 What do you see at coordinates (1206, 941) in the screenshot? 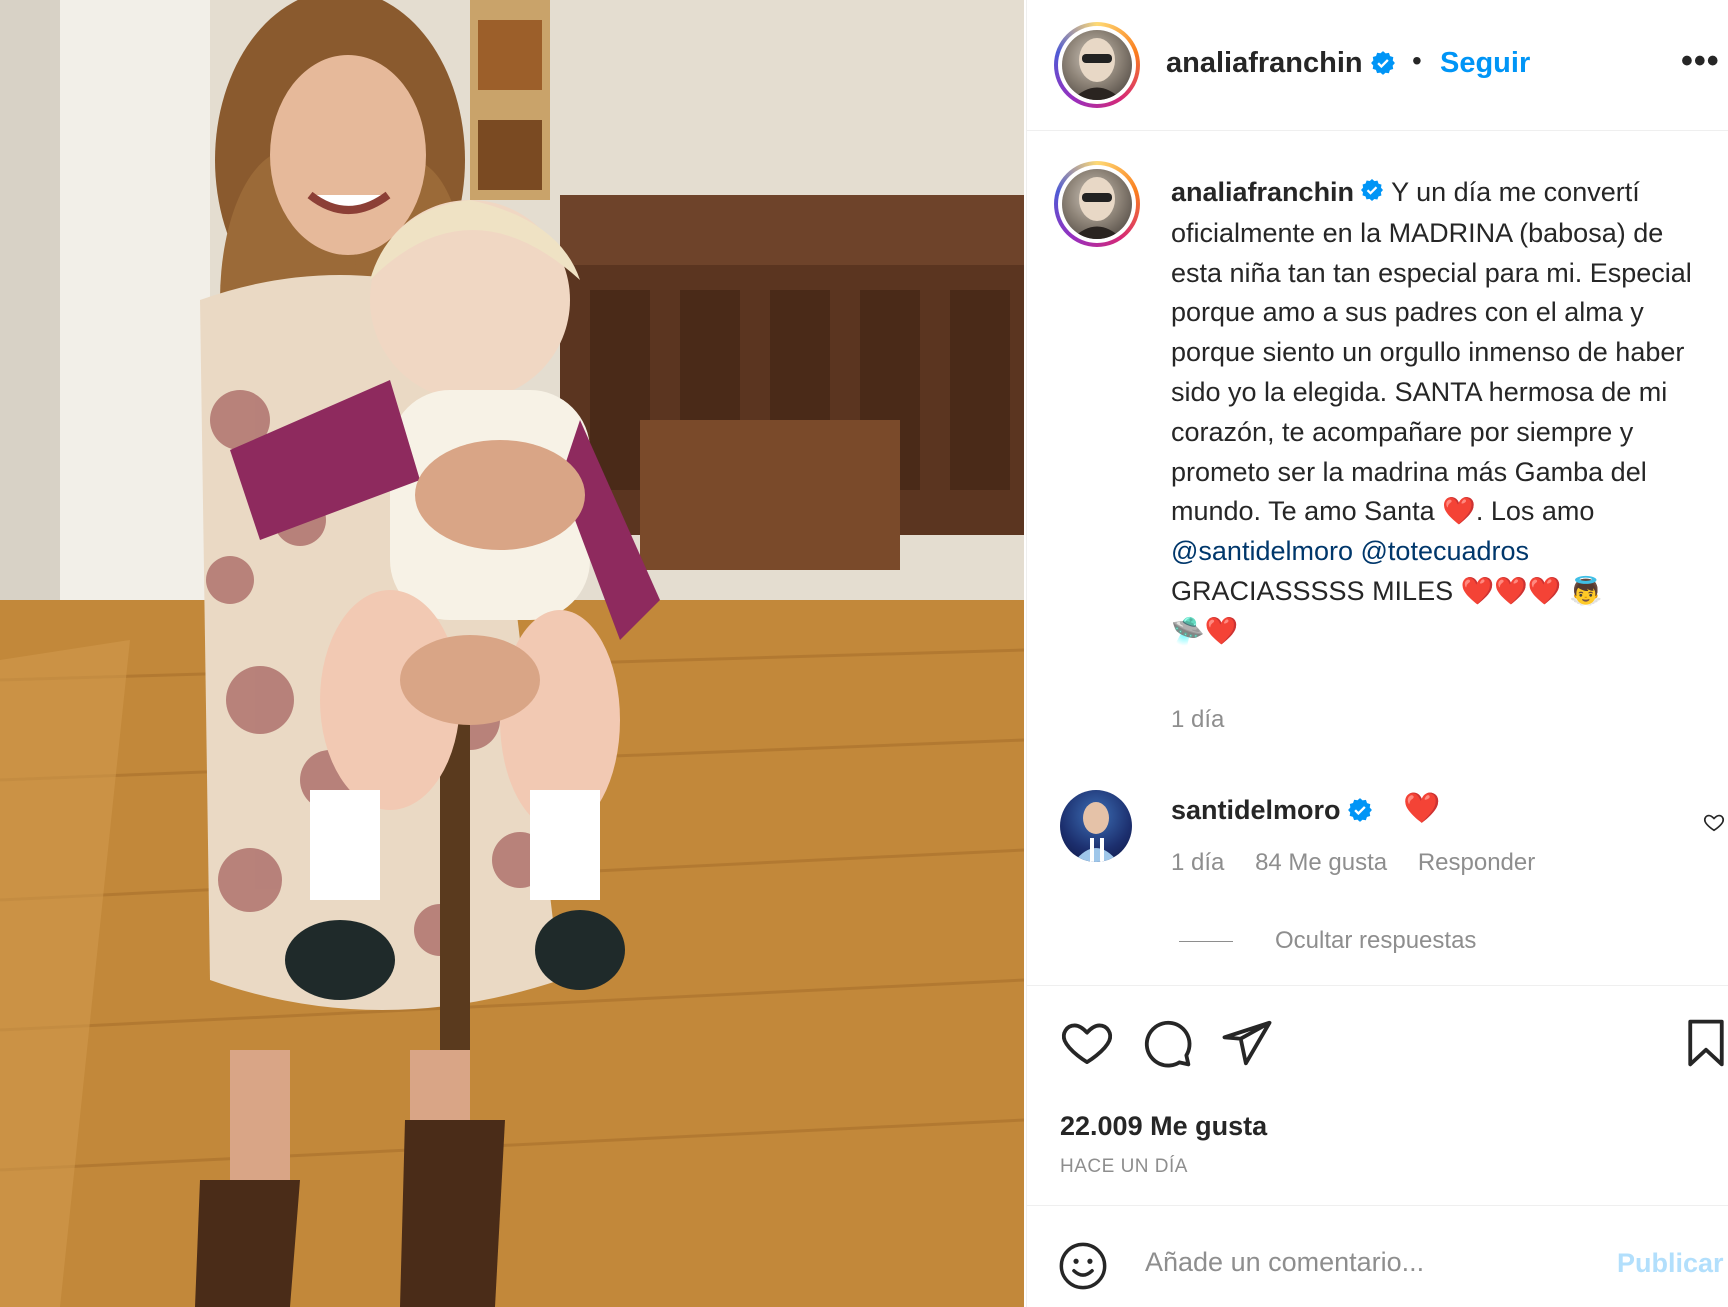
I see `replies-divider` at bounding box center [1206, 941].